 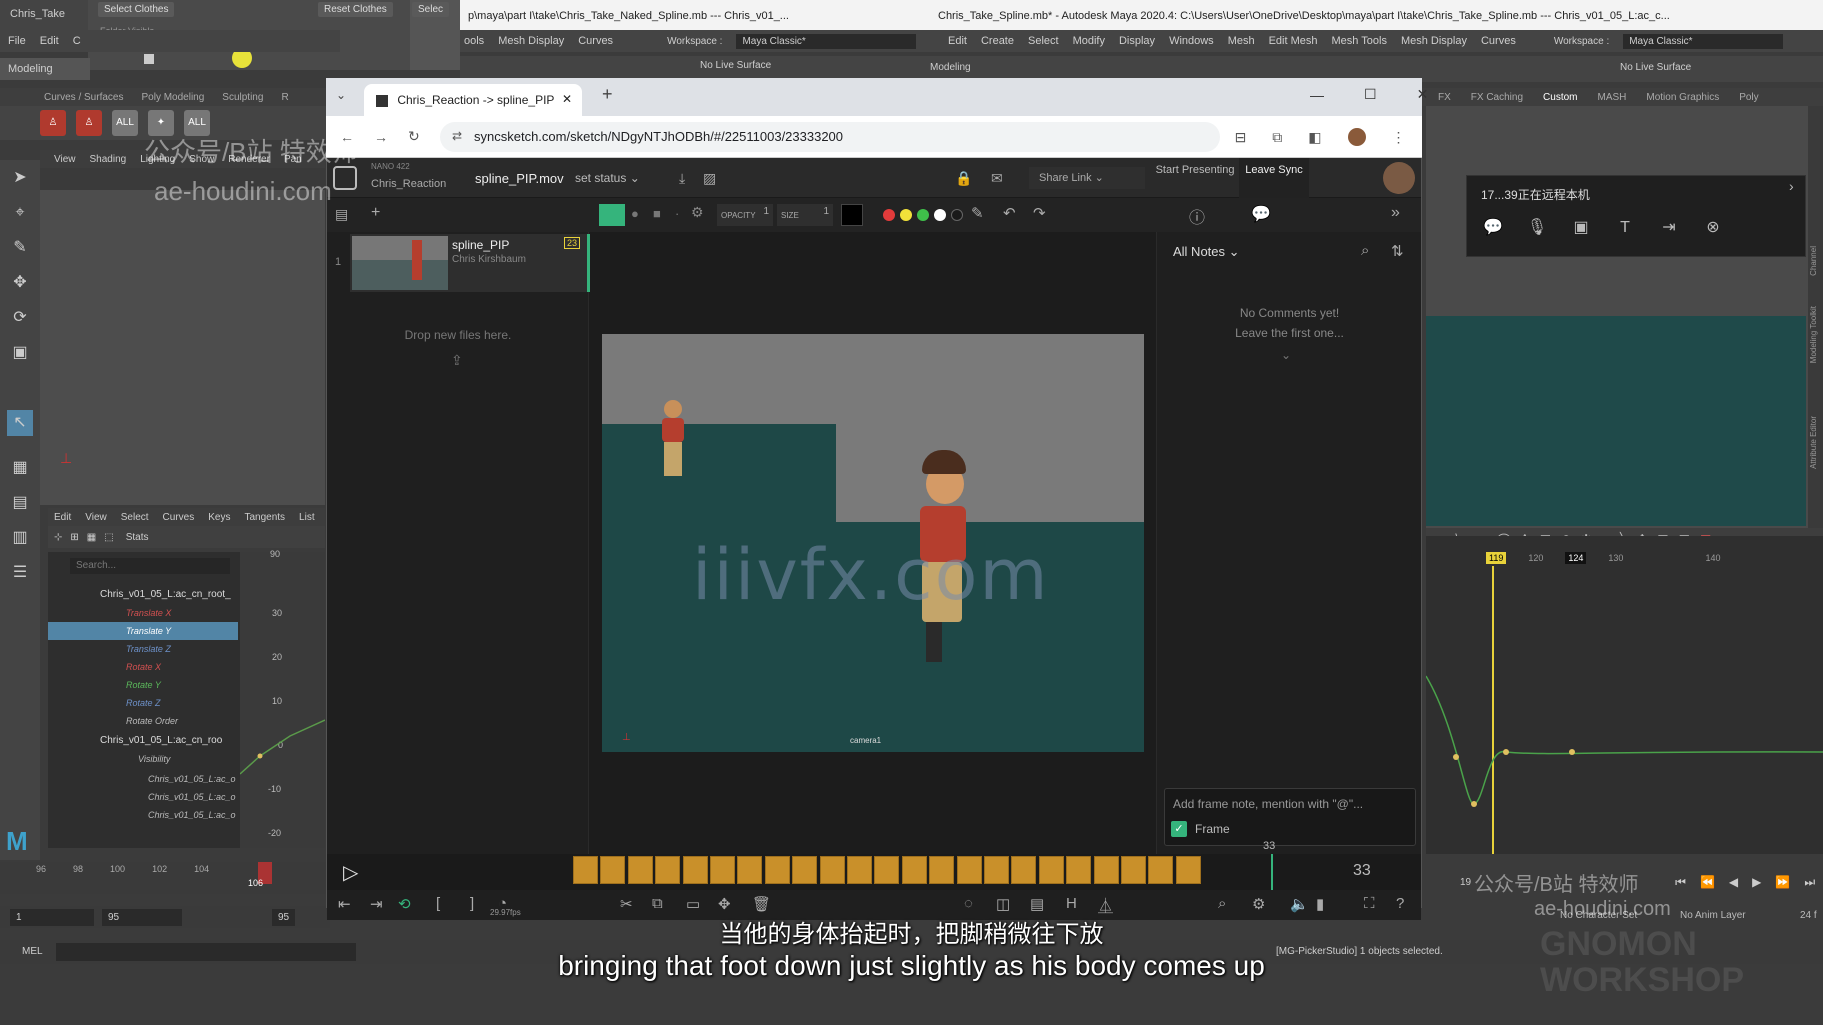 I want to click on next-frame-icon: ⇥, so click(x=376, y=904).